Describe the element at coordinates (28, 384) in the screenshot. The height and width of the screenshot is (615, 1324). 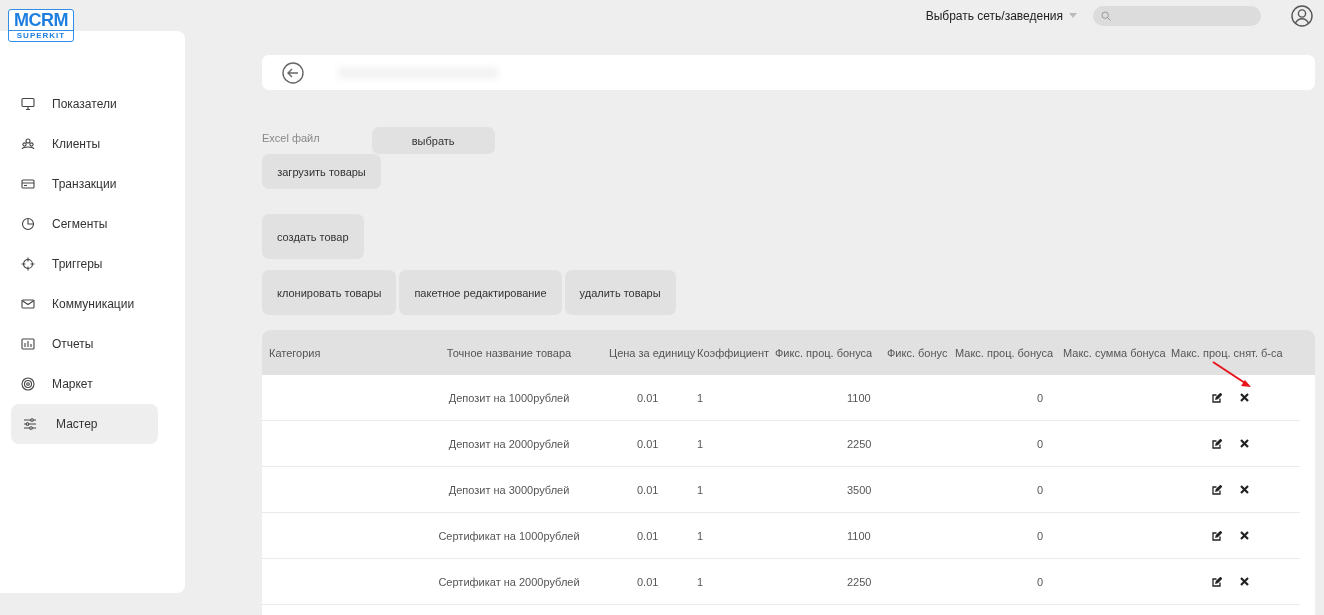
I see `rings-icon` at that location.